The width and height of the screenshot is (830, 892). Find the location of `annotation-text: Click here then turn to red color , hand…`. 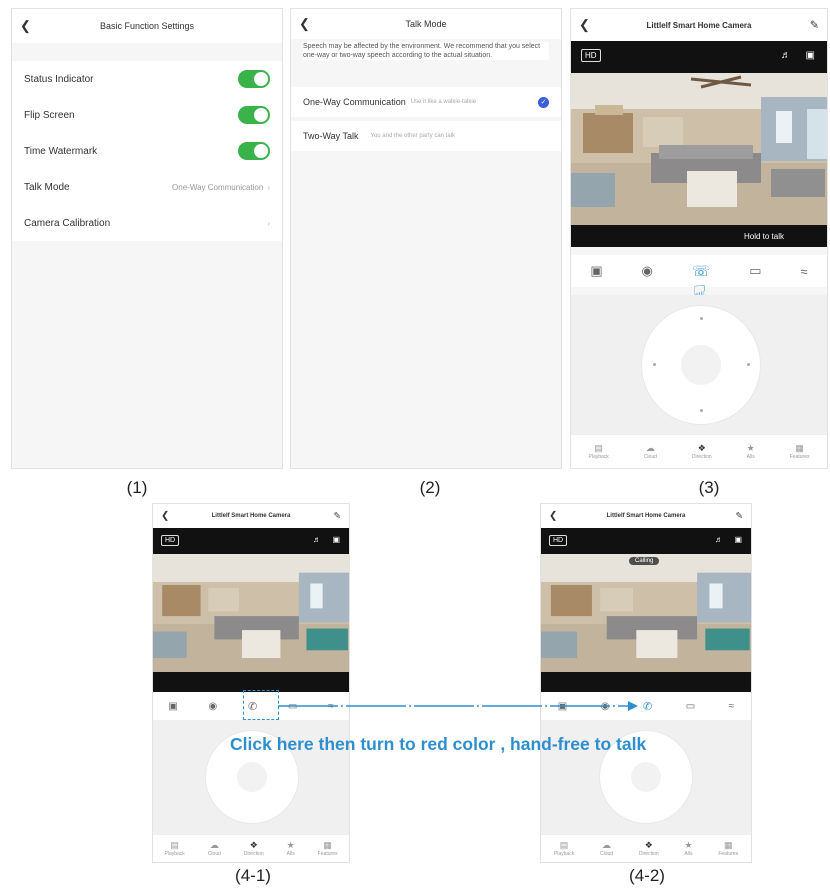

annotation-text: Click here then turn to red color , hand… is located at coordinates (438, 744).